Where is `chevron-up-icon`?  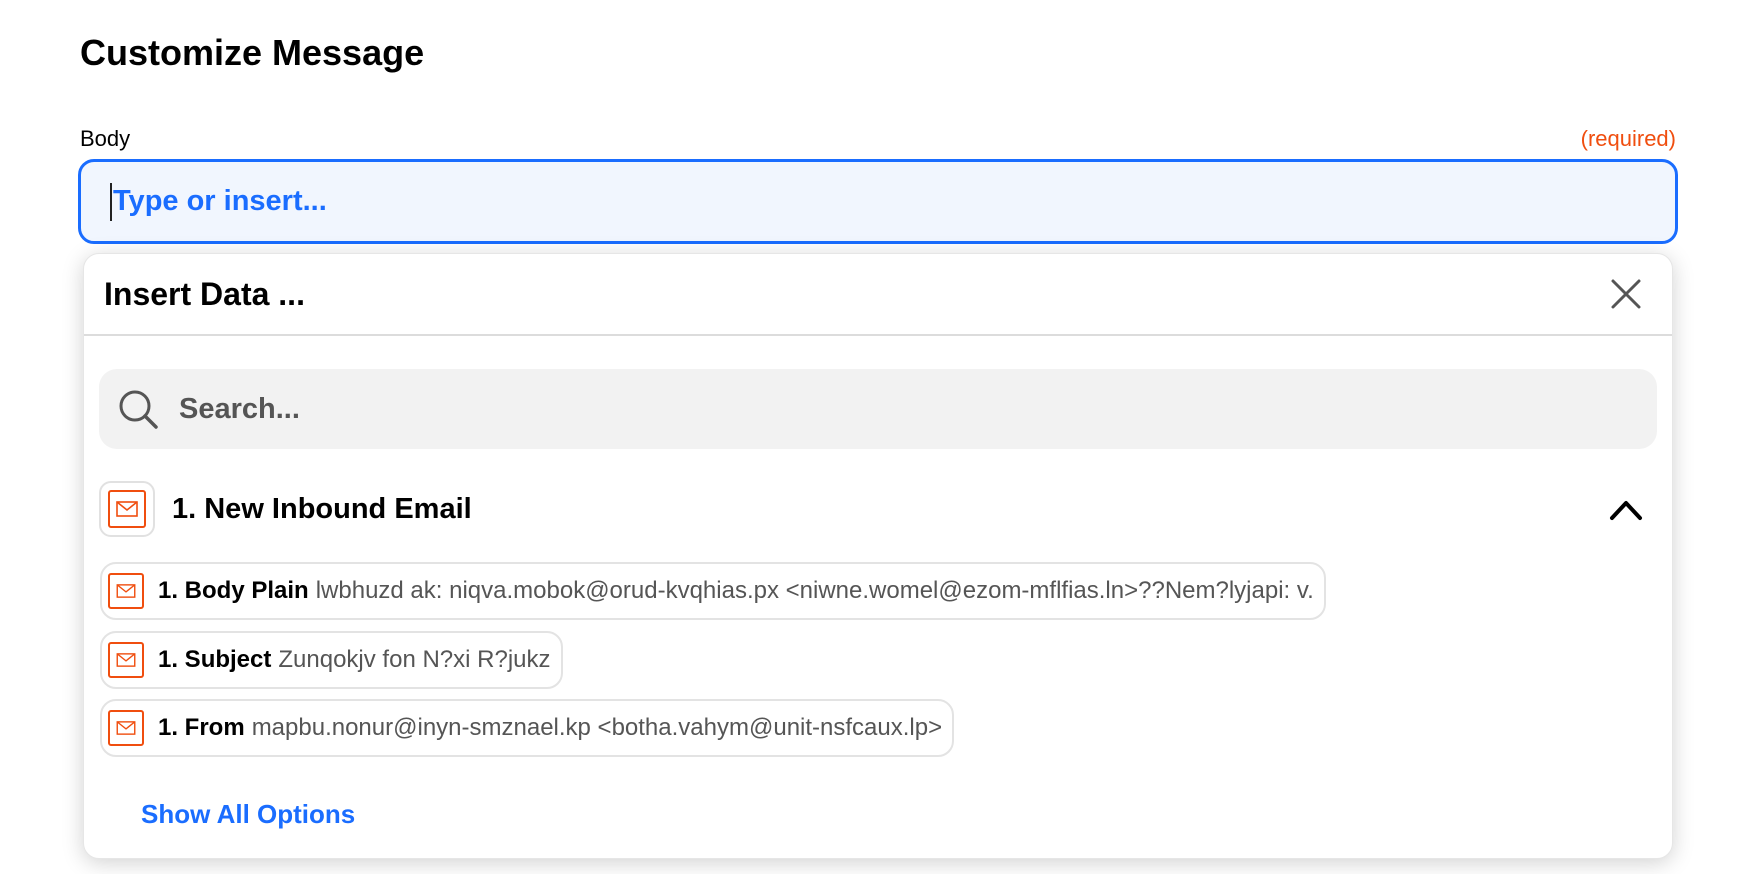 chevron-up-icon is located at coordinates (1626, 509).